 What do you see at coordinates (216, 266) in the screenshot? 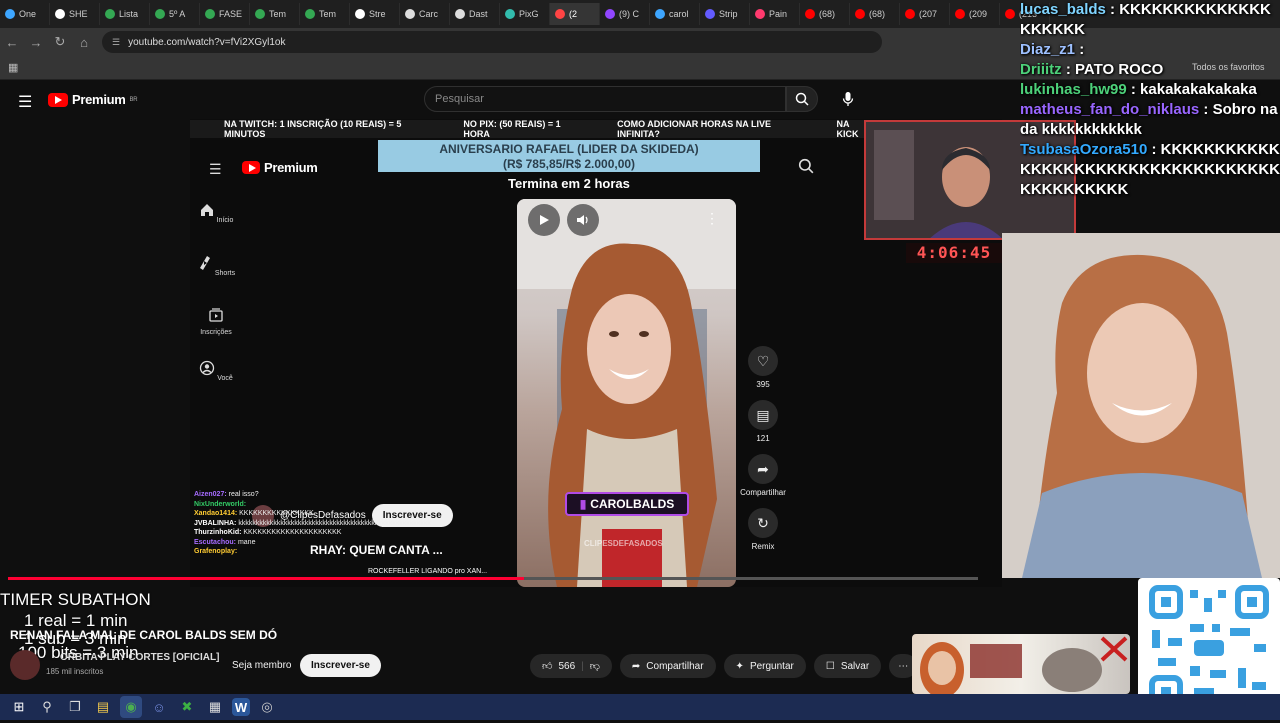
I see `inner-sidebar-shorts: Shorts` at bounding box center [216, 266].